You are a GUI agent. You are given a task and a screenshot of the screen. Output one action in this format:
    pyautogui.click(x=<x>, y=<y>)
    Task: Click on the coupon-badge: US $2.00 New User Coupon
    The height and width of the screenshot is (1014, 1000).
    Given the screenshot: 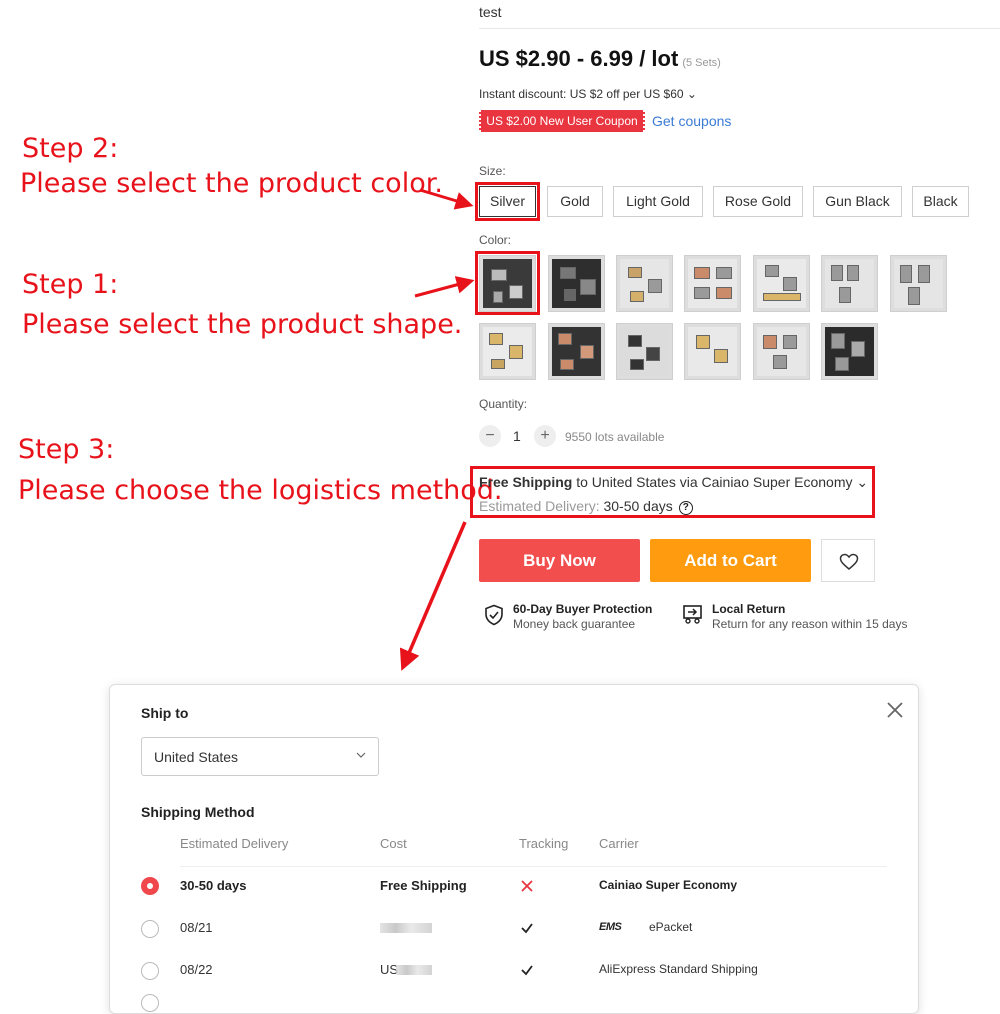 What is the action you would take?
    pyautogui.click(x=562, y=121)
    